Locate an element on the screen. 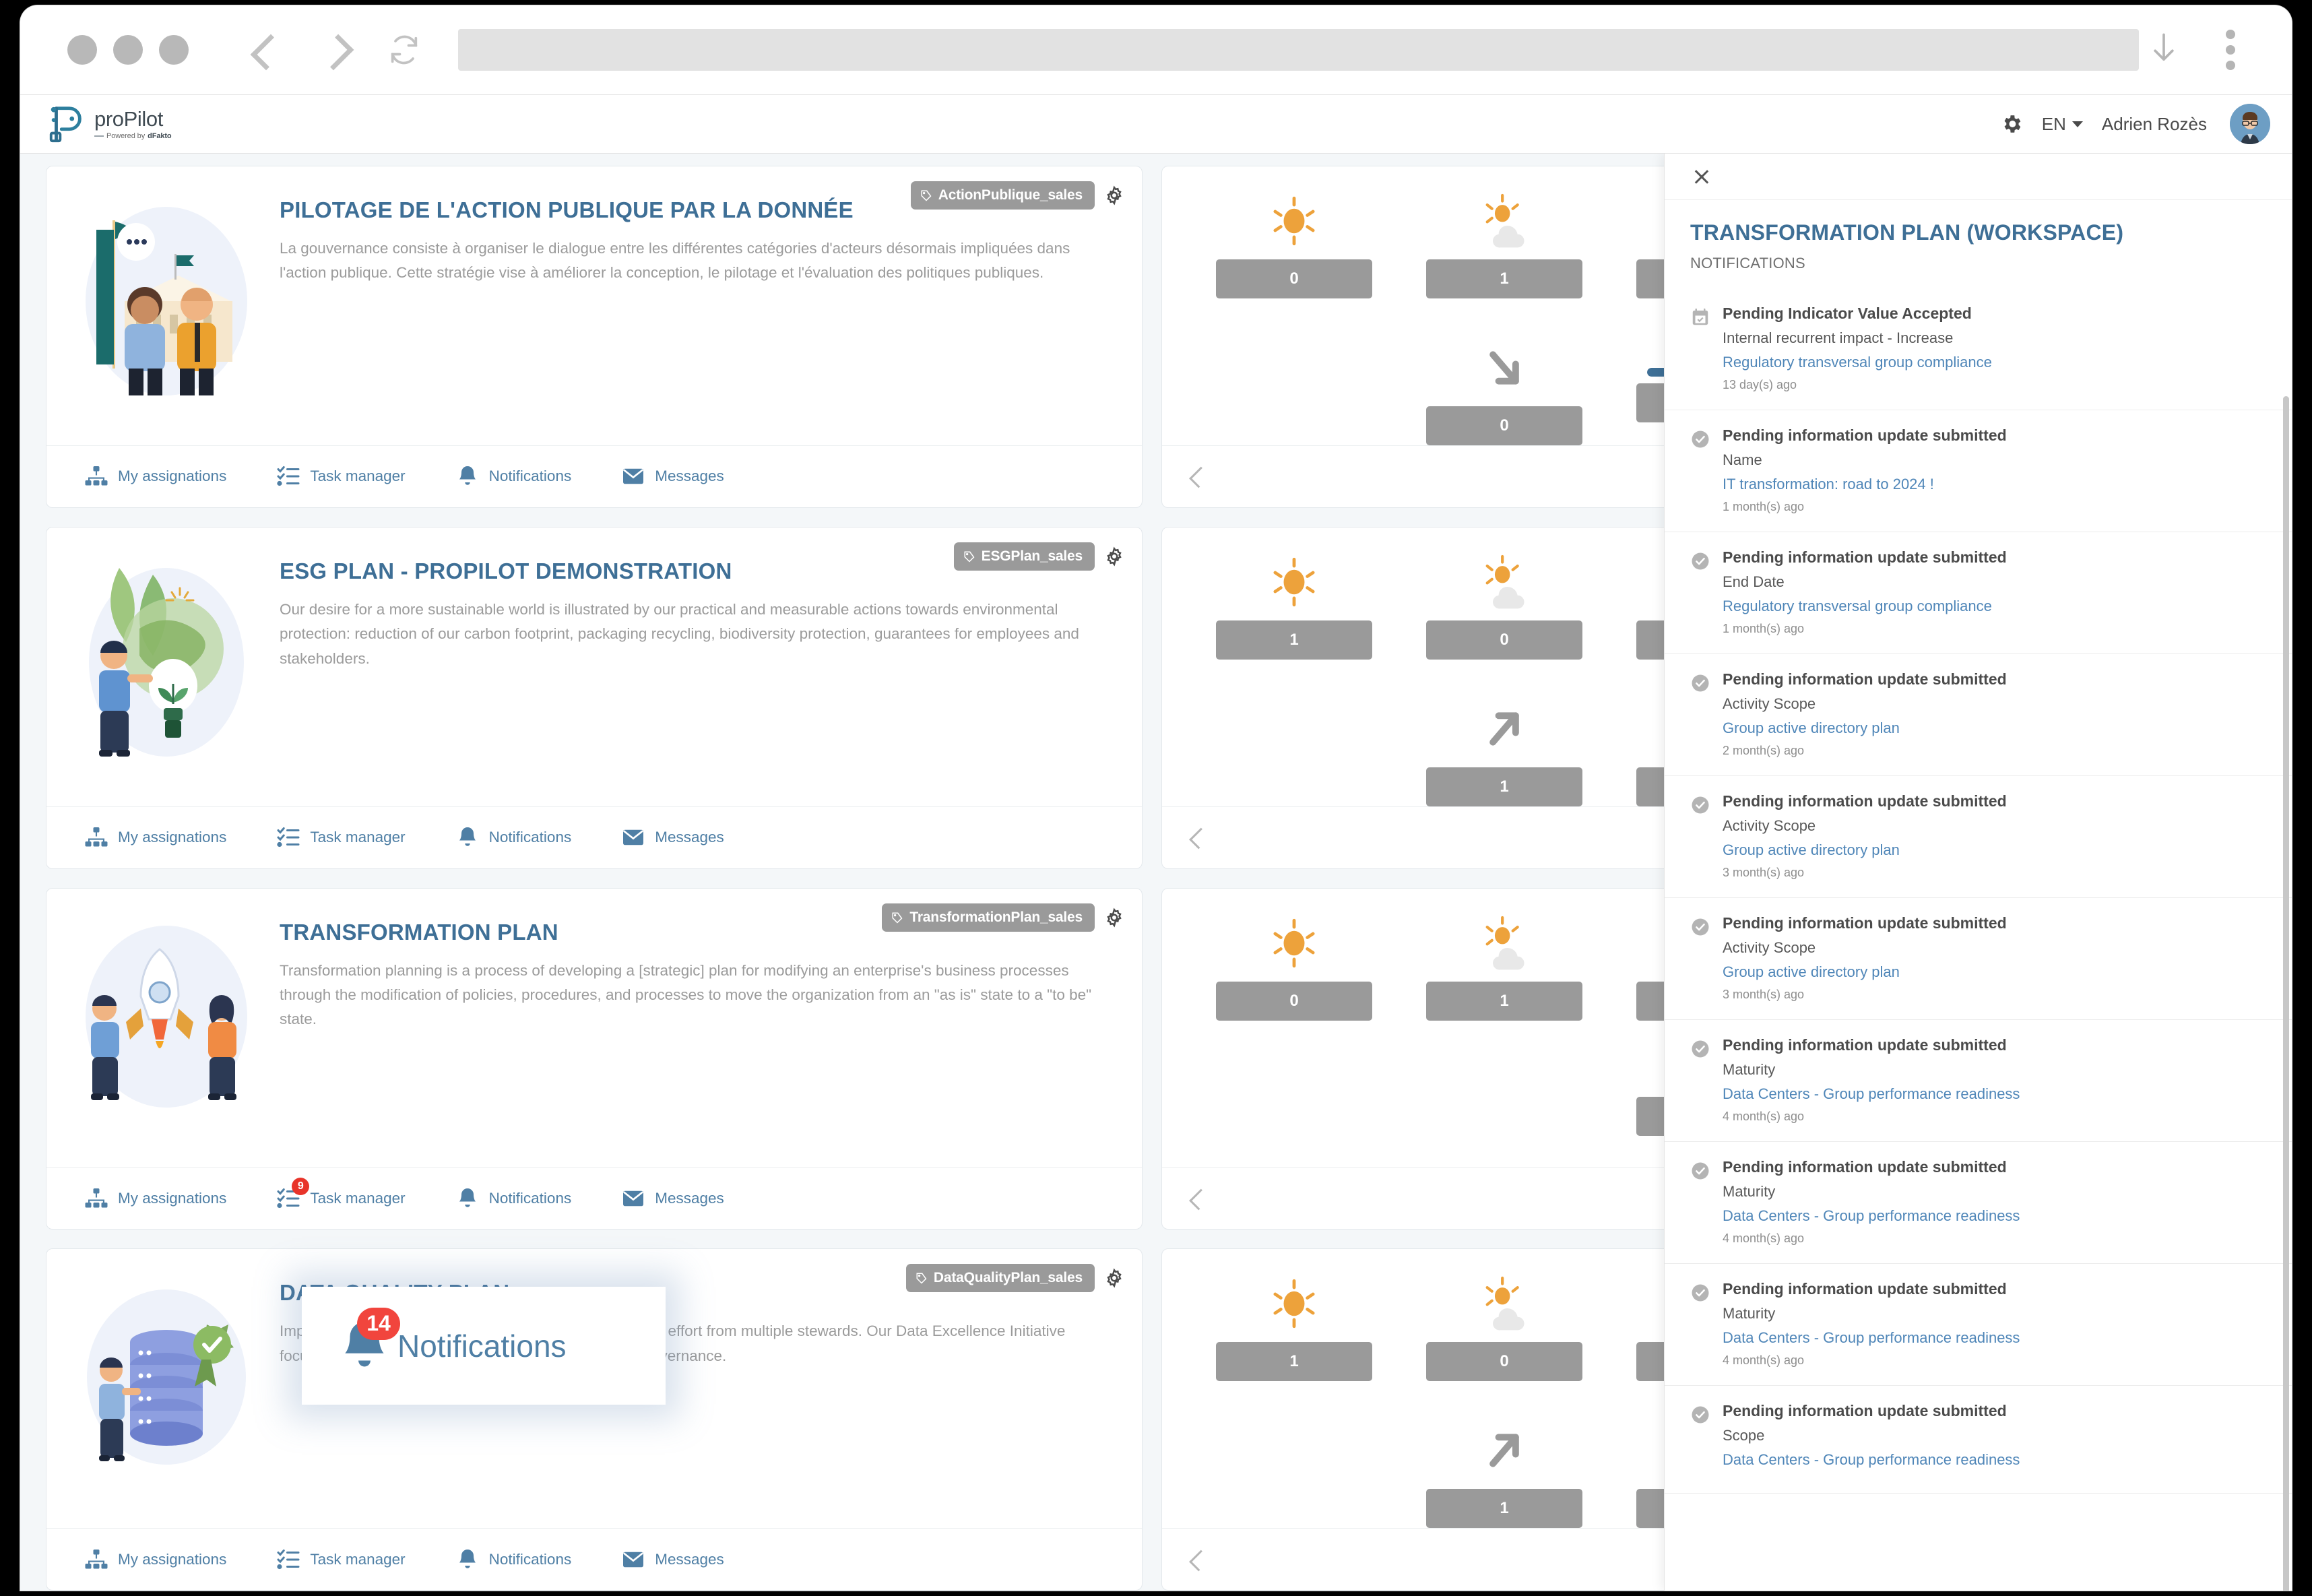 The image size is (2312, 1596). reload-icon is located at coordinates (404, 49).